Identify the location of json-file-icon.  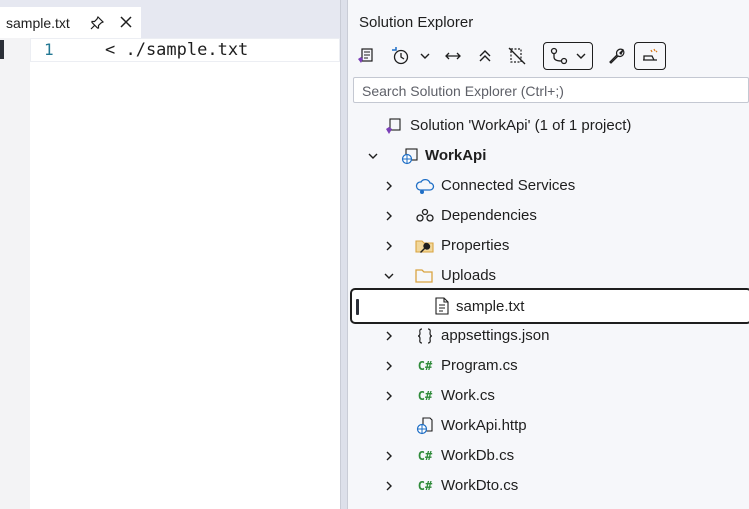
(425, 336).